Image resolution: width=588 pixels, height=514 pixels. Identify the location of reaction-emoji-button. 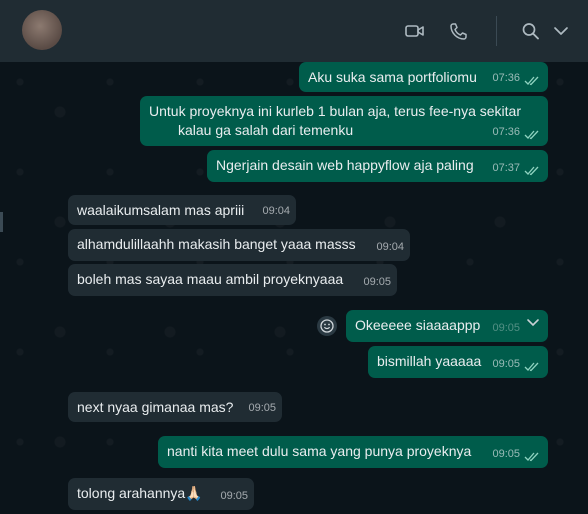
(327, 326).